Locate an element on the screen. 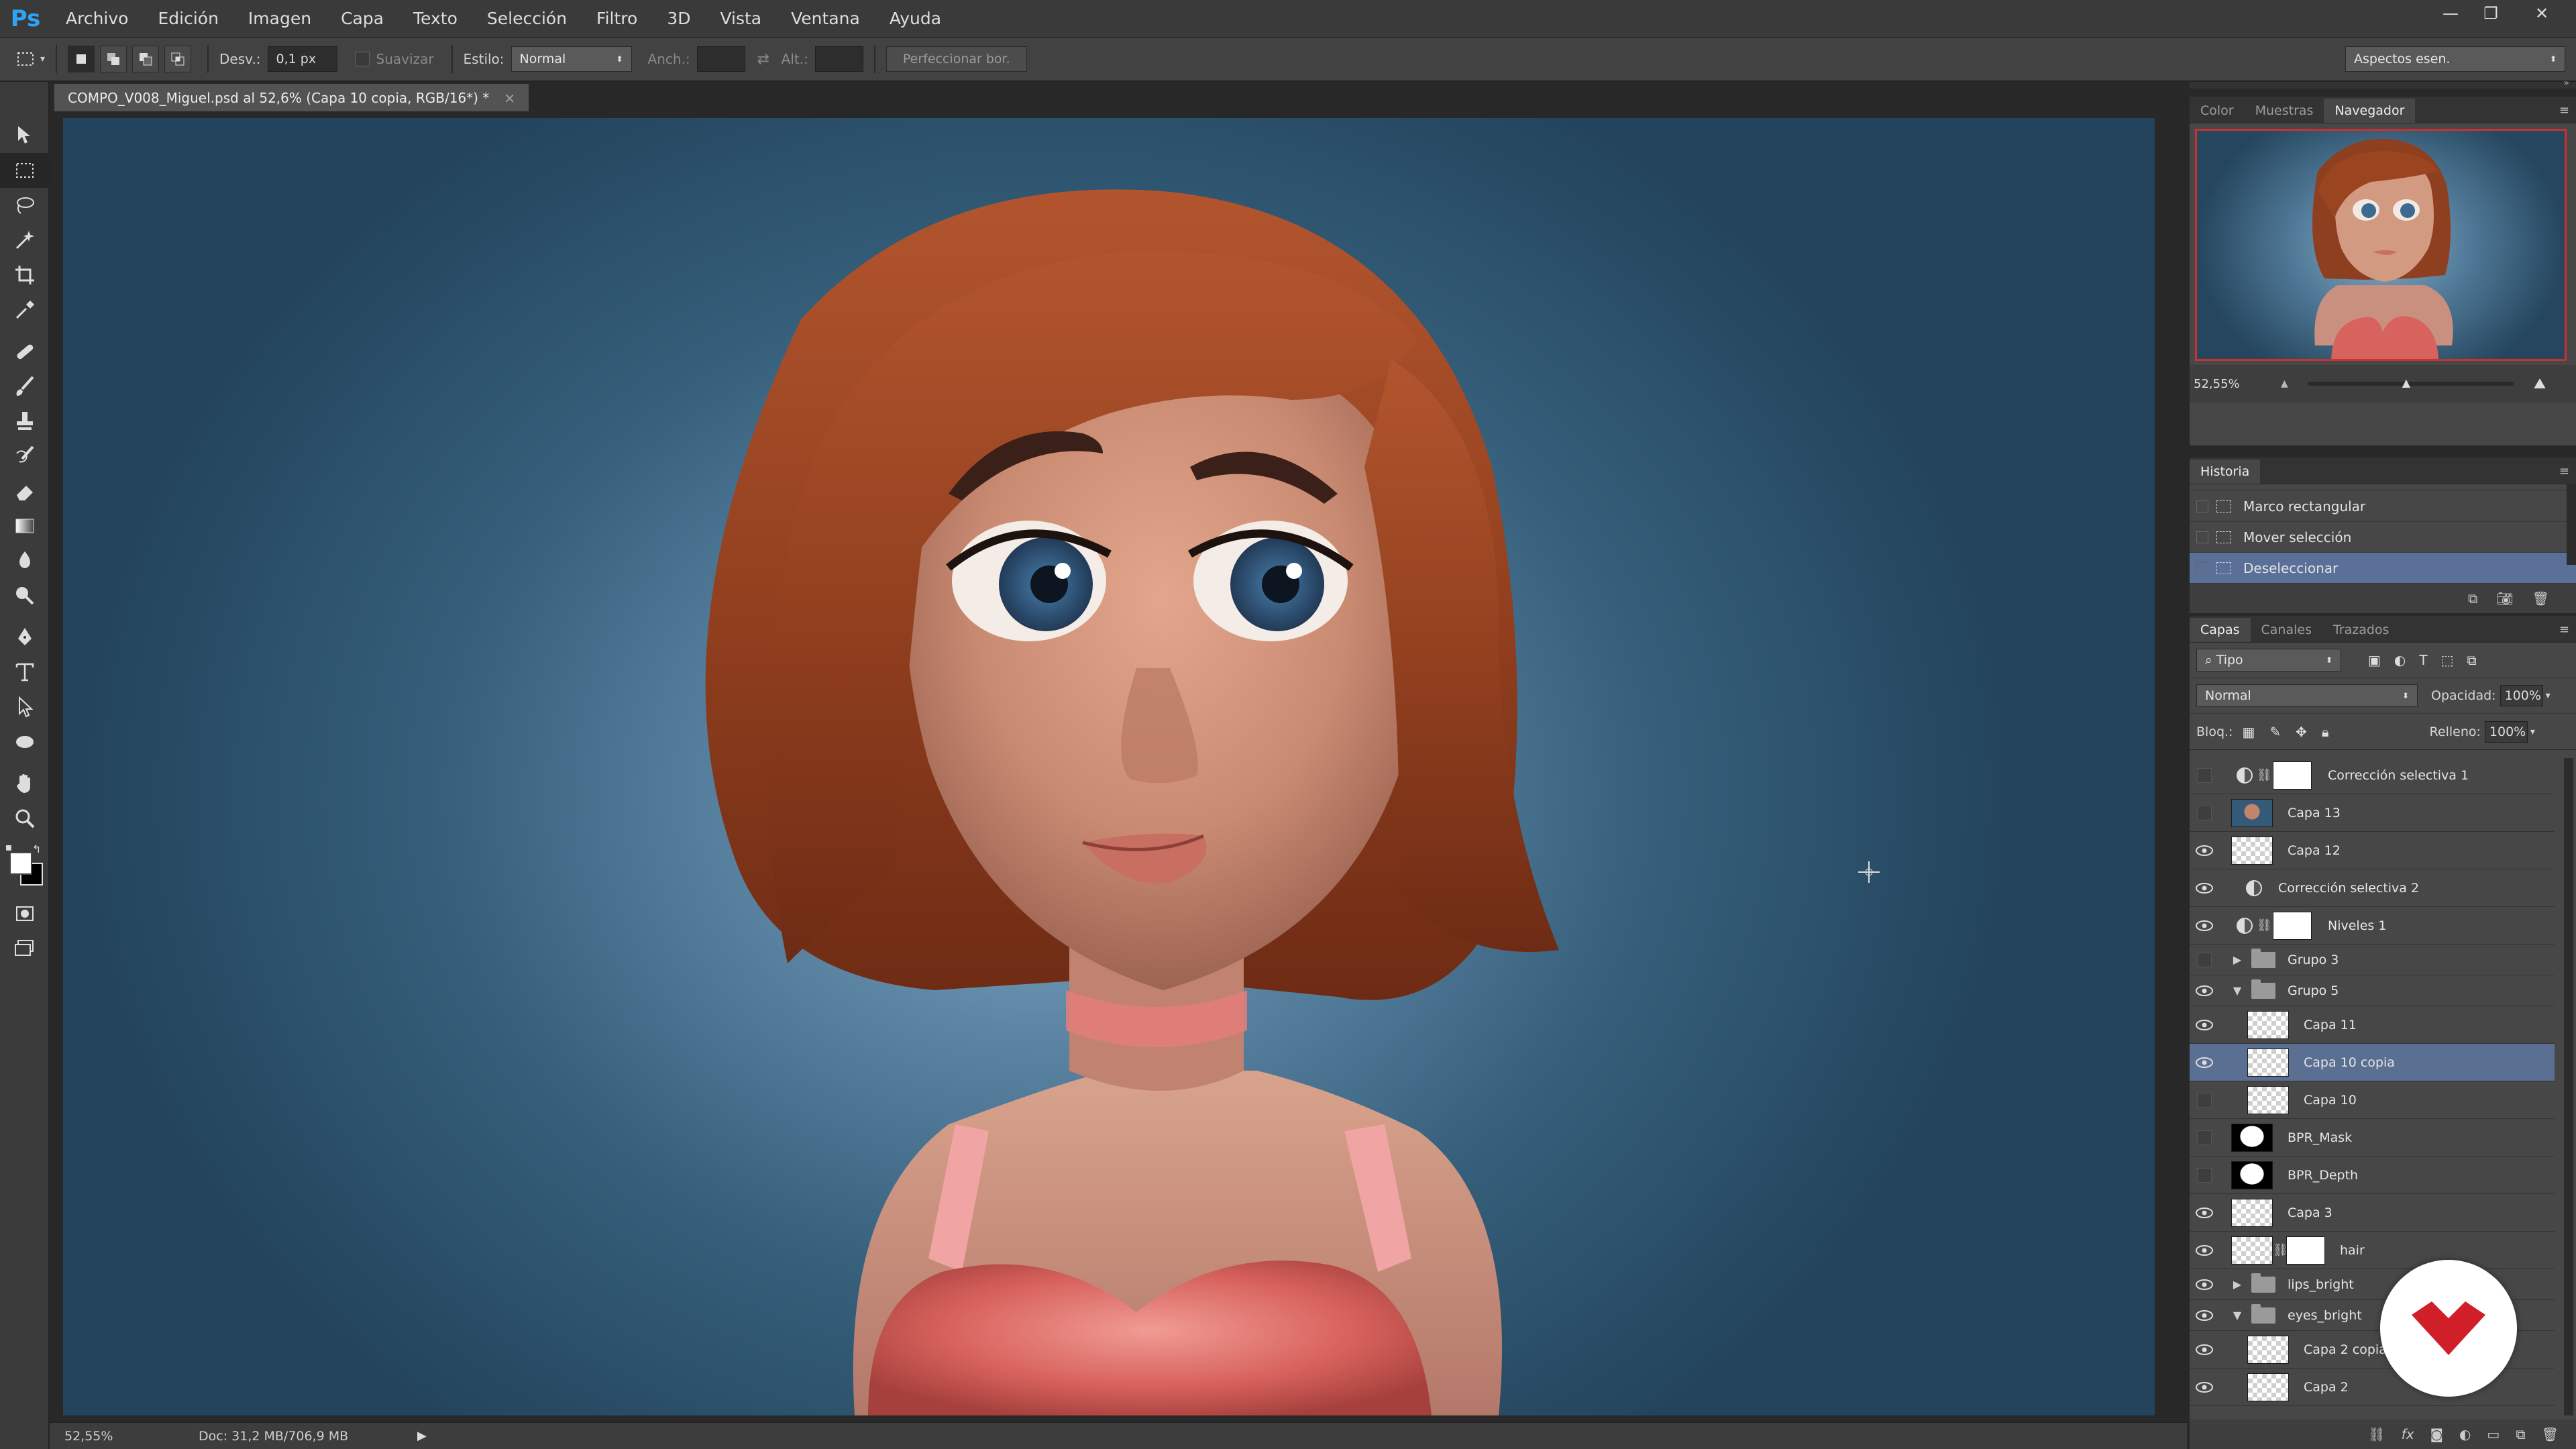  lock-all-icon: 🔒︎ is located at coordinates (2325, 732).